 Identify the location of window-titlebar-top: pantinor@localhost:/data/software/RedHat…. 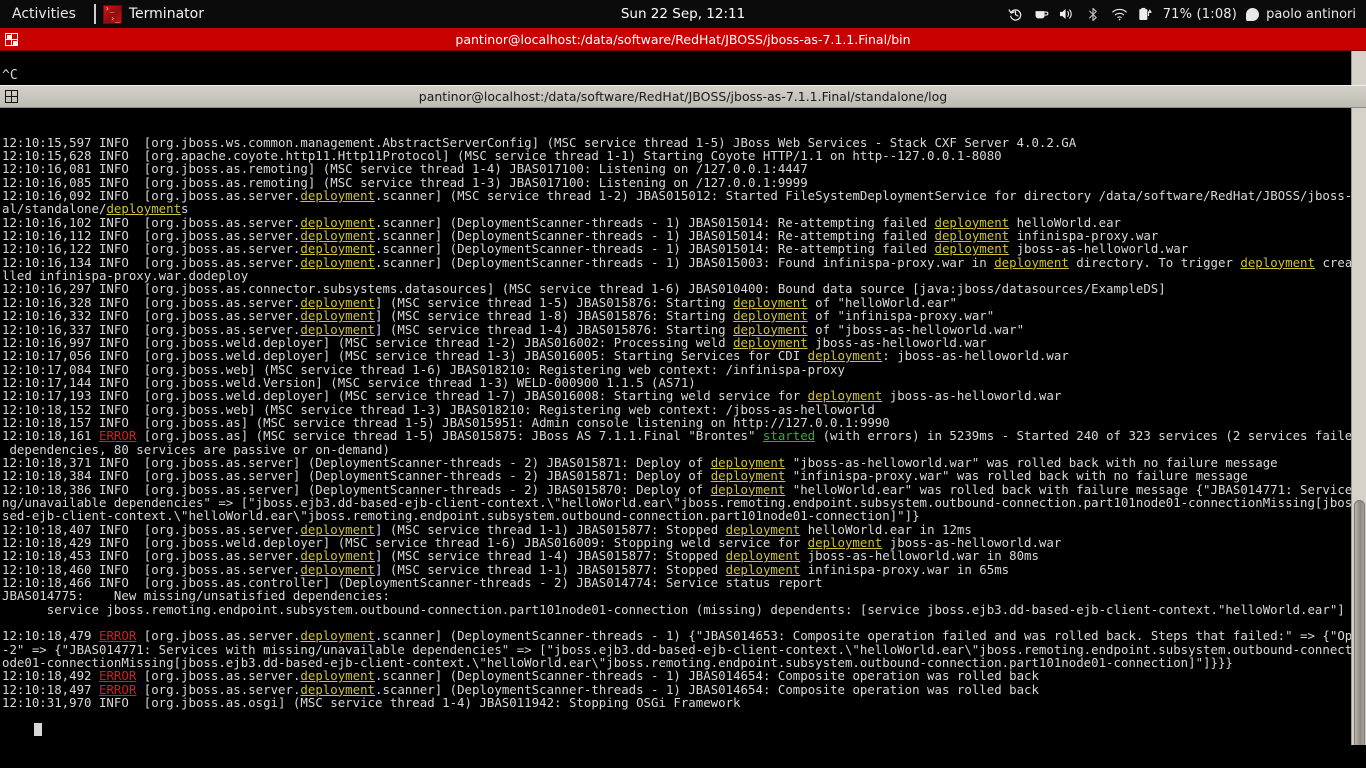
(683, 39).